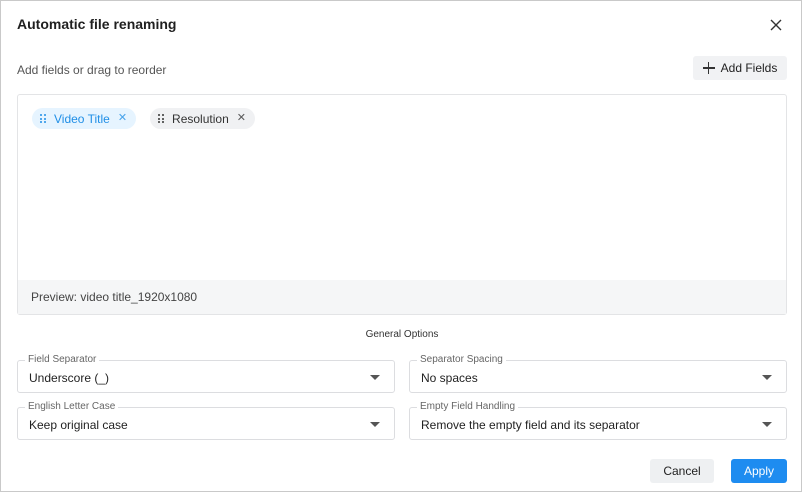 The image size is (802, 492). What do you see at coordinates (72, 407) in the screenshot?
I see `letter-case-label: English Letter Case` at bounding box center [72, 407].